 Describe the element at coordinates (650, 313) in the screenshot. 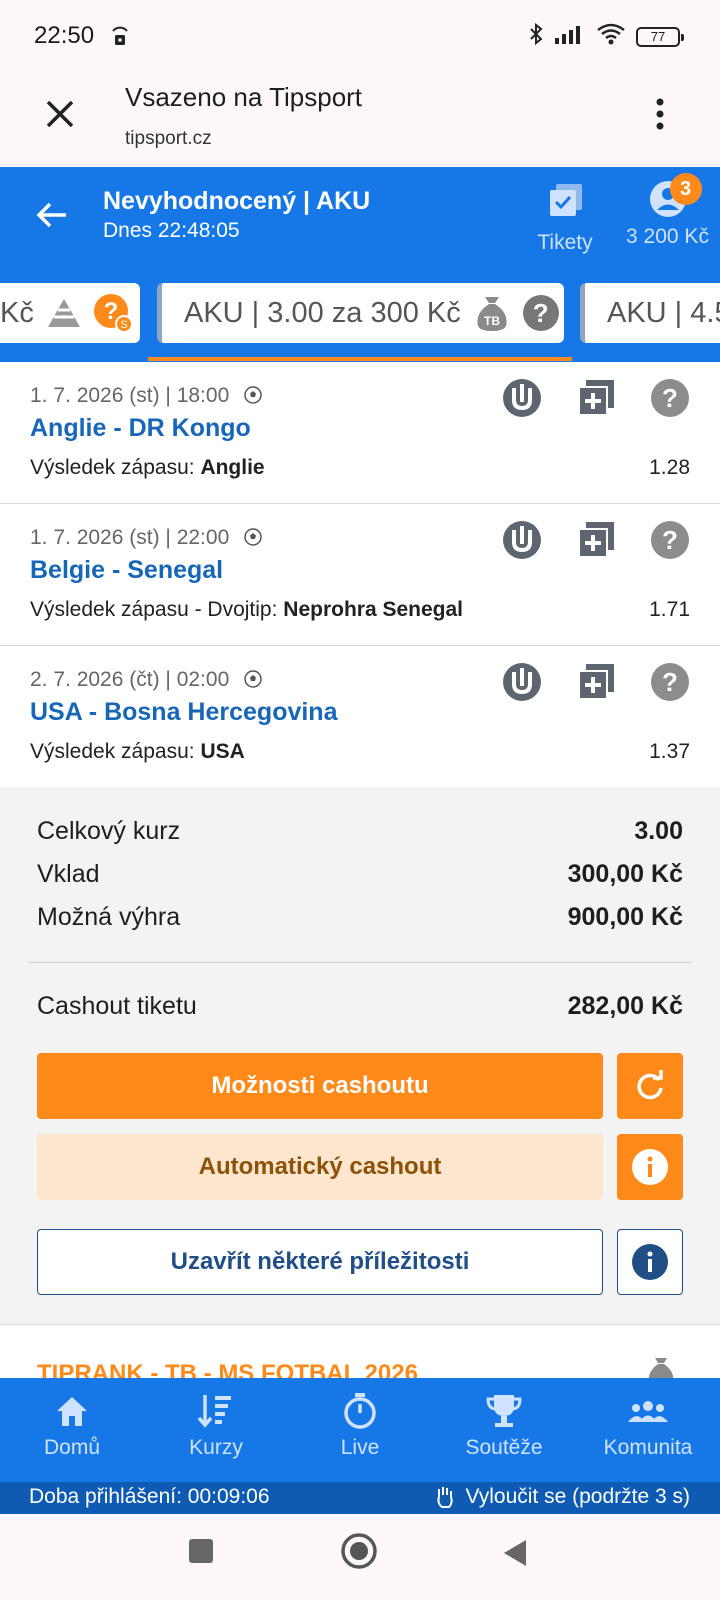

I see `ticket-chip-next: AKU | 4.5` at that location.